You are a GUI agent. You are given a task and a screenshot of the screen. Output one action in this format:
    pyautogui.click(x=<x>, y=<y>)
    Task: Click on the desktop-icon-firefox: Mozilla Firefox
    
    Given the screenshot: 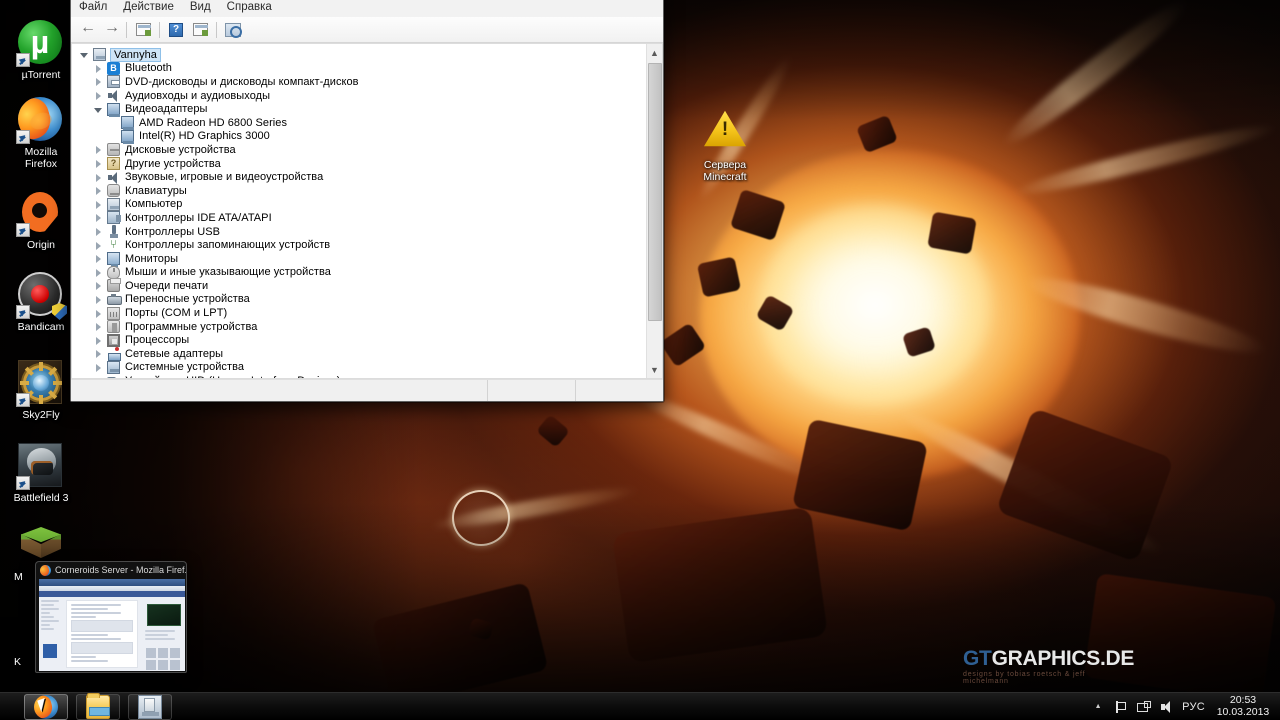 What is the action you would take?
    pyautogui.click(x=41, y=133)
    